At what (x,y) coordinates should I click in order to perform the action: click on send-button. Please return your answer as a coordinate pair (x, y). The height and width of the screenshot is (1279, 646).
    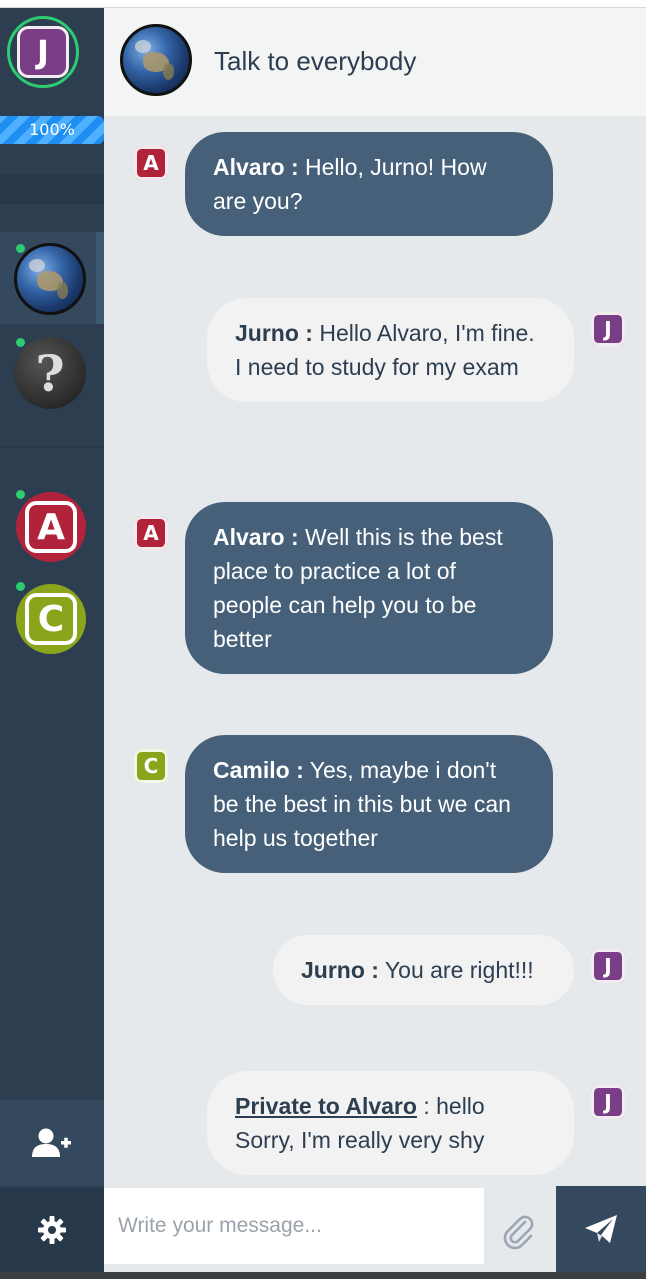
    Looking at the image, I should click on (601, 1229).